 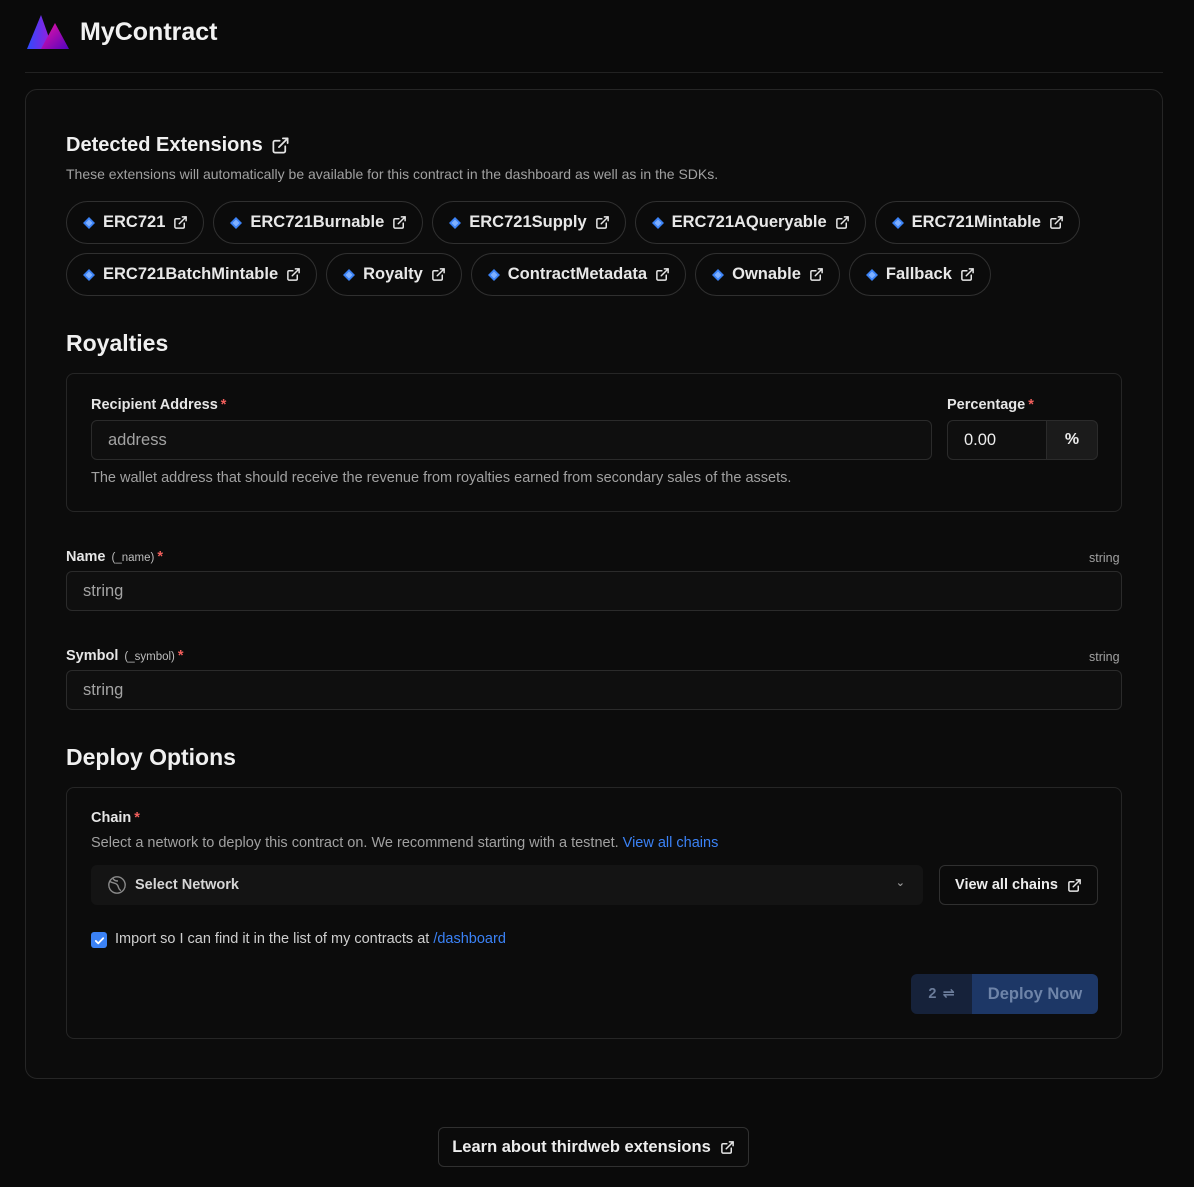 I want to click on extension-chip: ContractMetadata, so click(x=578, y=274).